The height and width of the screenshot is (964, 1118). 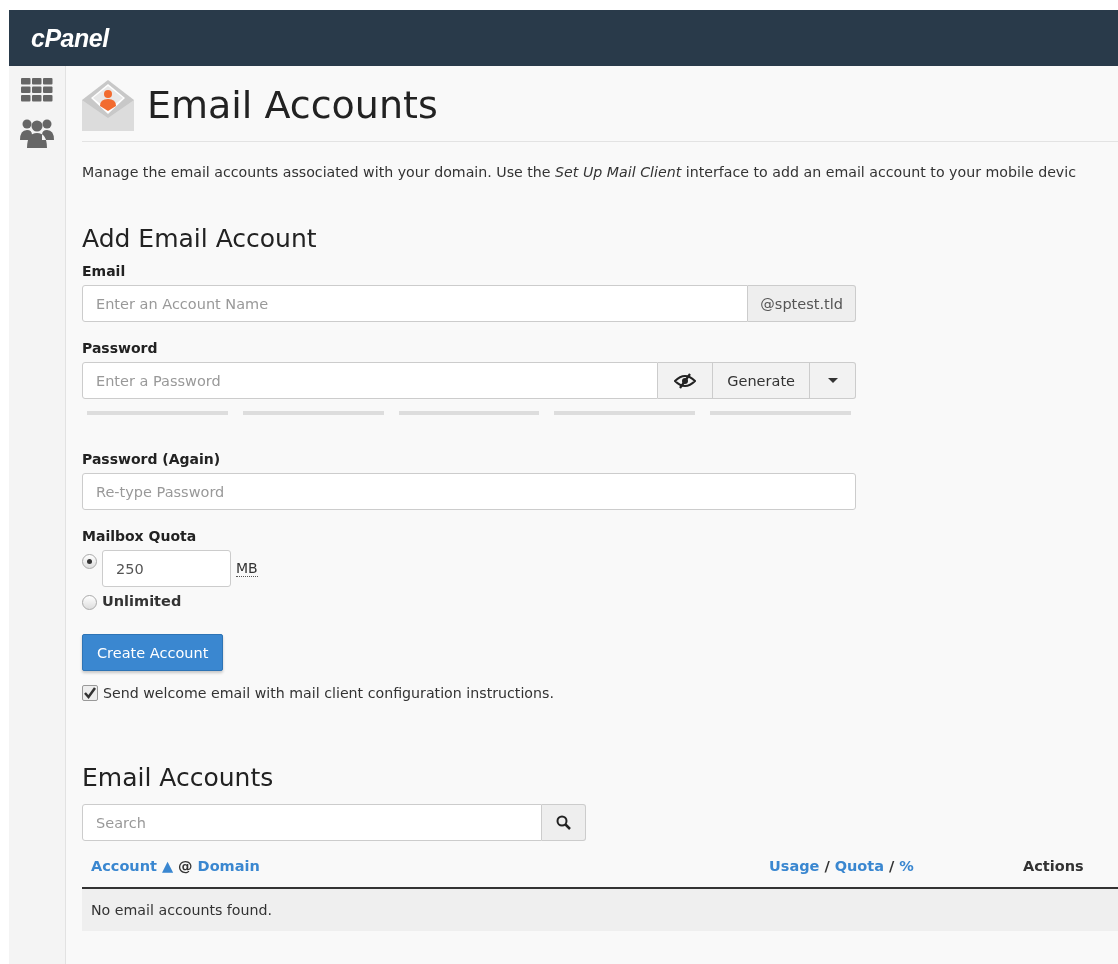 What do you see at coordinates (228, 866) in the screenshot?
I see `domain-sort-link: Domain` at bounding box center [228, 866].